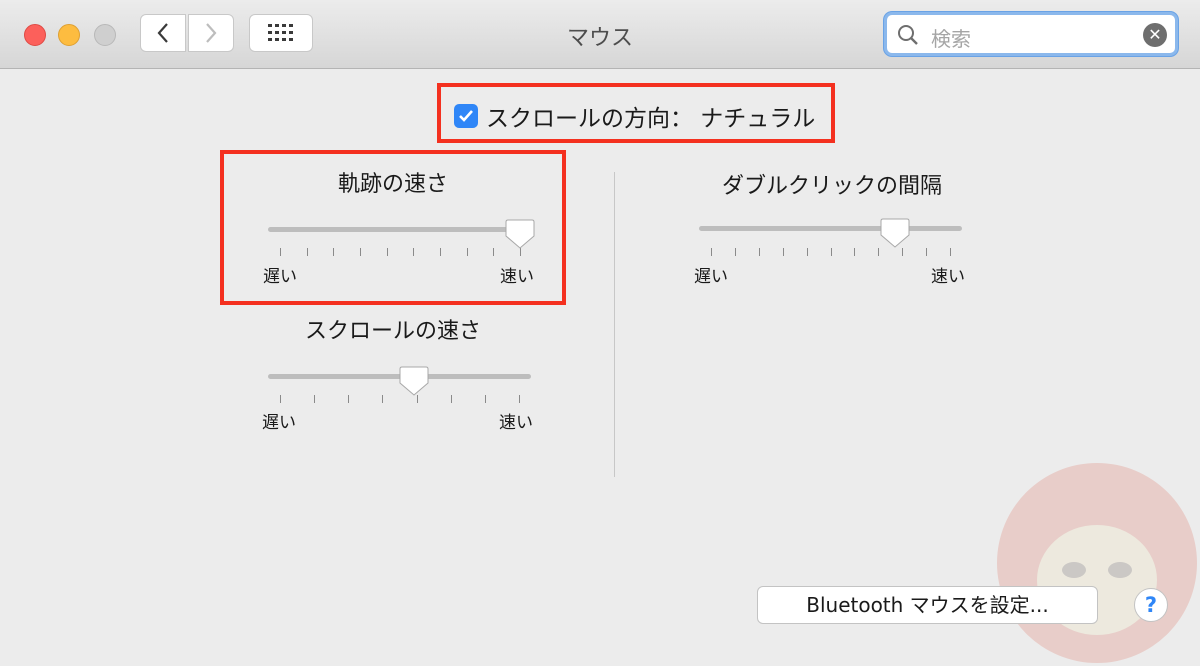 The image size is (1200, 666). What do you see at coordinates (1031, 34) in the screenshot?
I see `search-field: 検索 ✕` at bounding box center [1031, 34].